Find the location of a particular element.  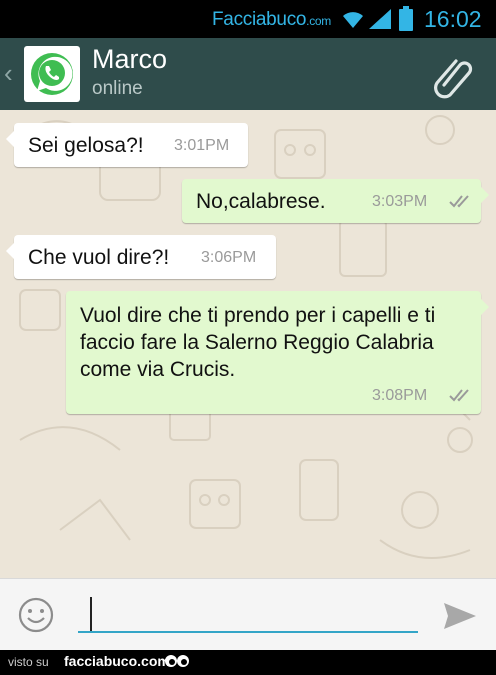

paperclip-icon is located at coordinates (453, 76).